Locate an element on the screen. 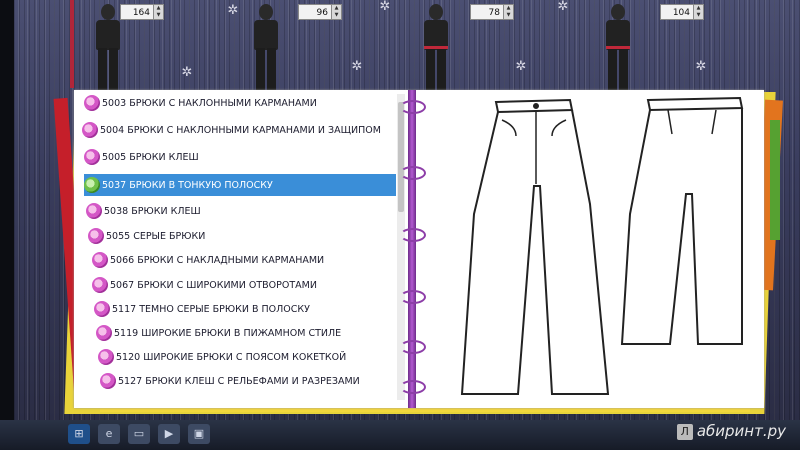 The width and height of the screenshot is (800, 450). list-item: 5003 БРЮКИ С НАКЛОННЫМИ КАРМАНАМИ is located at coordinates (243, 103).